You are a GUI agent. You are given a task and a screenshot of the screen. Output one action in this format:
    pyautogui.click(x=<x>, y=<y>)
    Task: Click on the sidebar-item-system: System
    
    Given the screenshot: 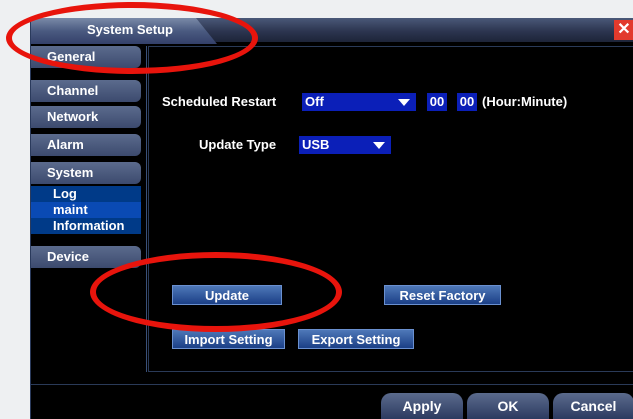 What is the action you would take?
    pyautogui.click(x=86, y=173)
    